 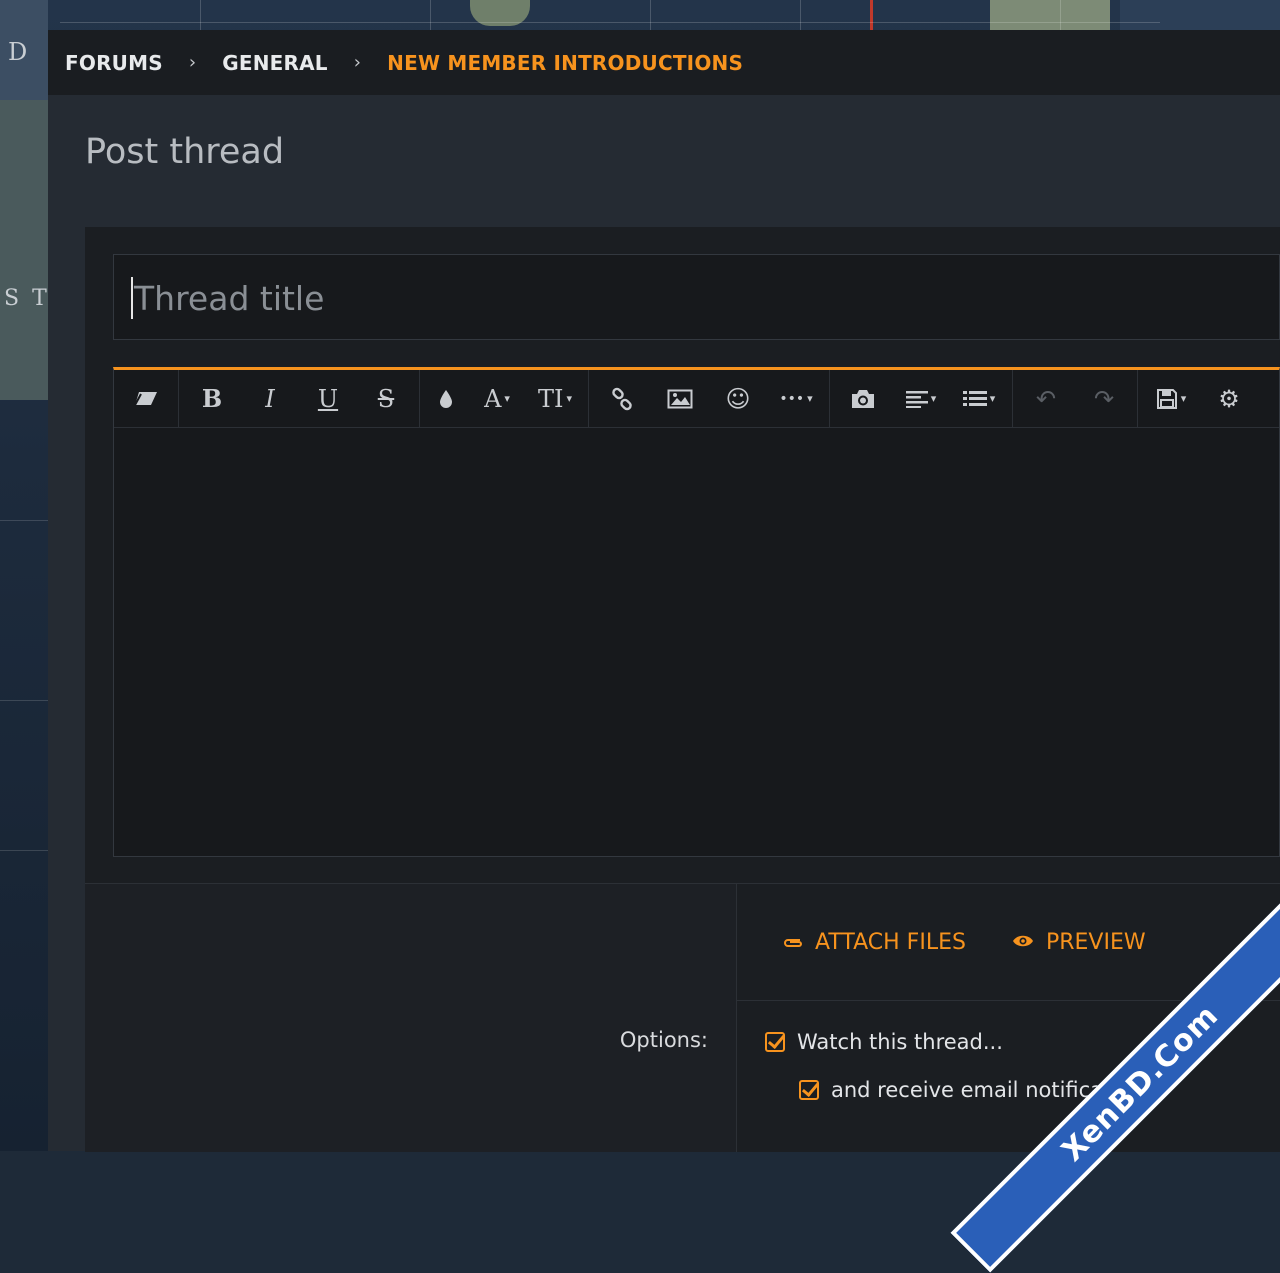 I want to click on more-icon: •••, so click(x=792, y=398).